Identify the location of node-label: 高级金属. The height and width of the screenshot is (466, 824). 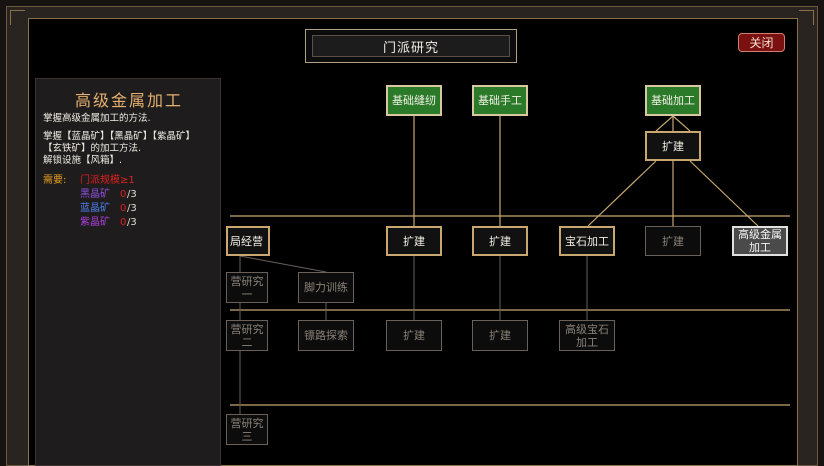
(760, 234).